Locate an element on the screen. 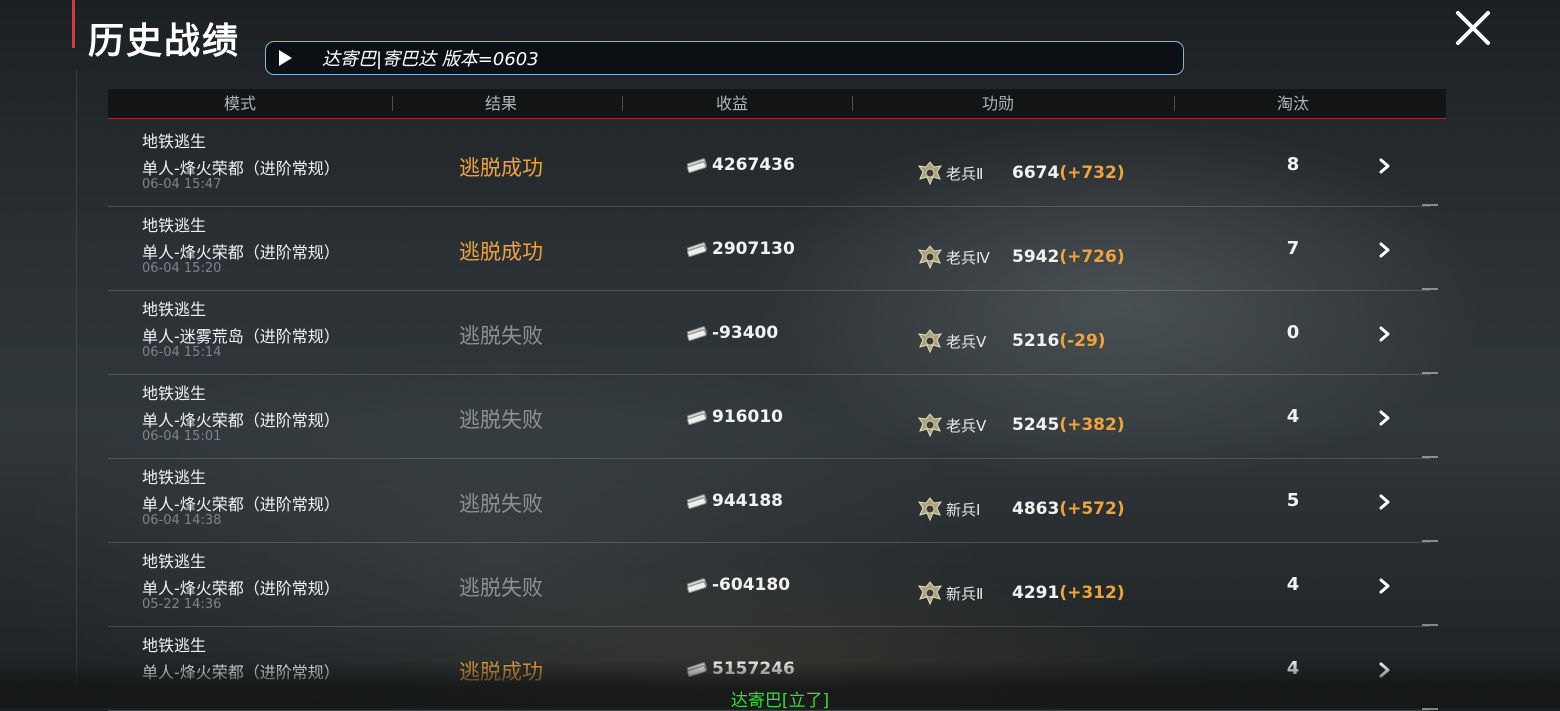  merit-group: 新兵Ⅱ 4291 (+312) is located at coordinates (1020, 593).